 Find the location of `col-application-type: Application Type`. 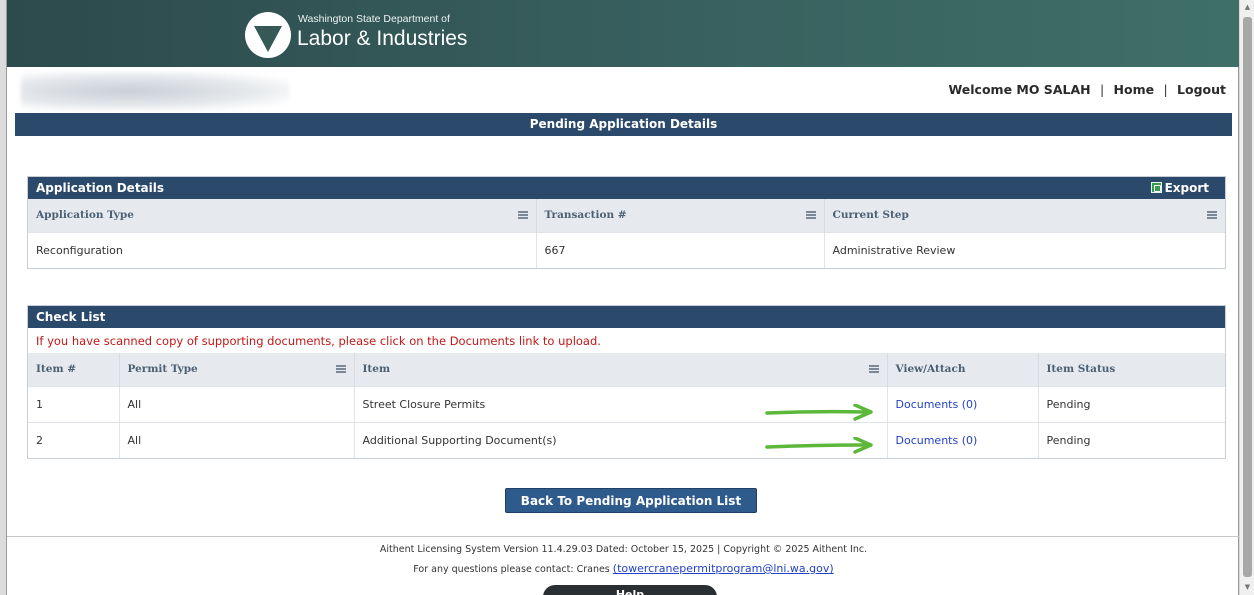

col-application-type: Application Type is located at coordinates (282, 215).